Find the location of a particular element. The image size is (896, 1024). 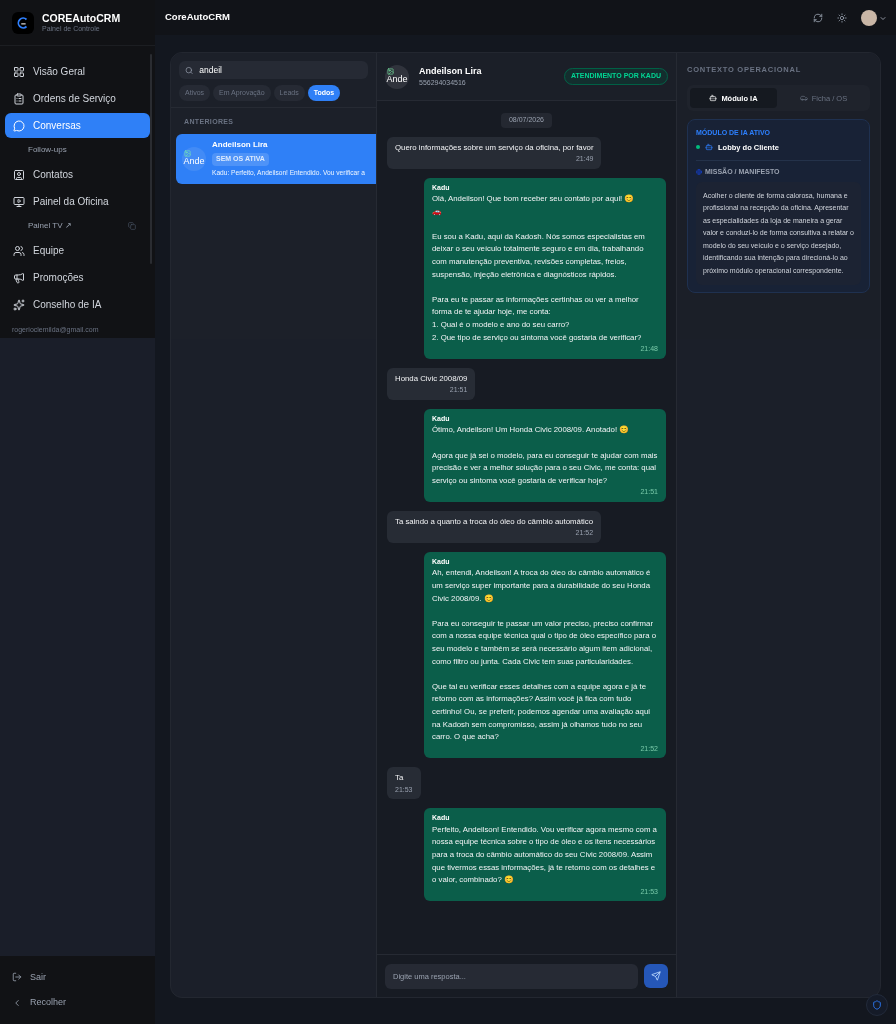

search-field: andeil is located at coordinates (273, 70).